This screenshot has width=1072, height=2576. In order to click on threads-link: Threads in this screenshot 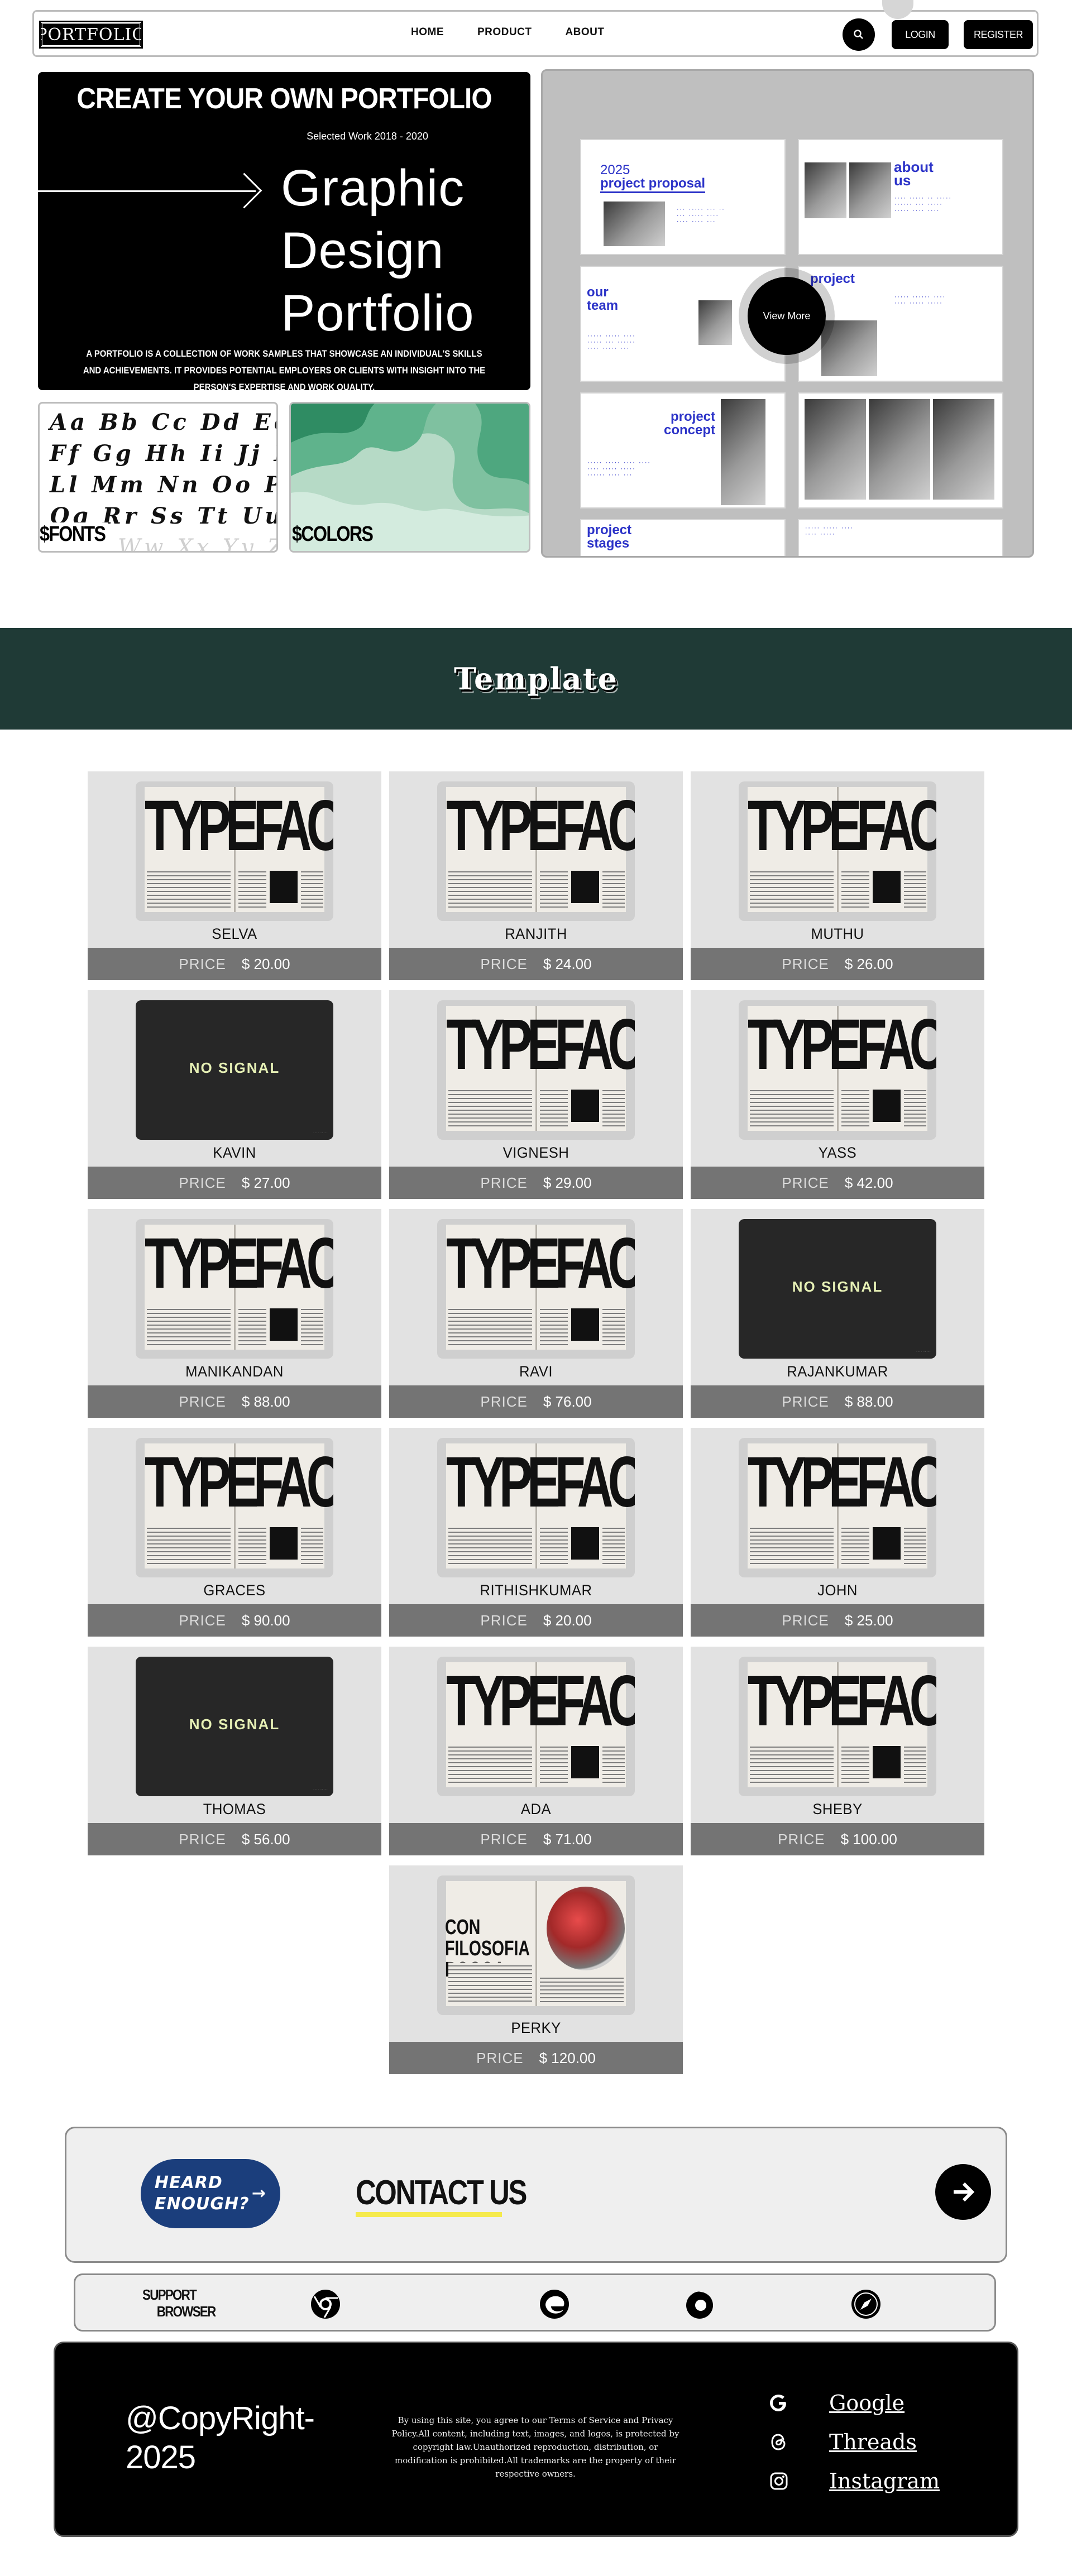, I will do `click(873, 2442)`.